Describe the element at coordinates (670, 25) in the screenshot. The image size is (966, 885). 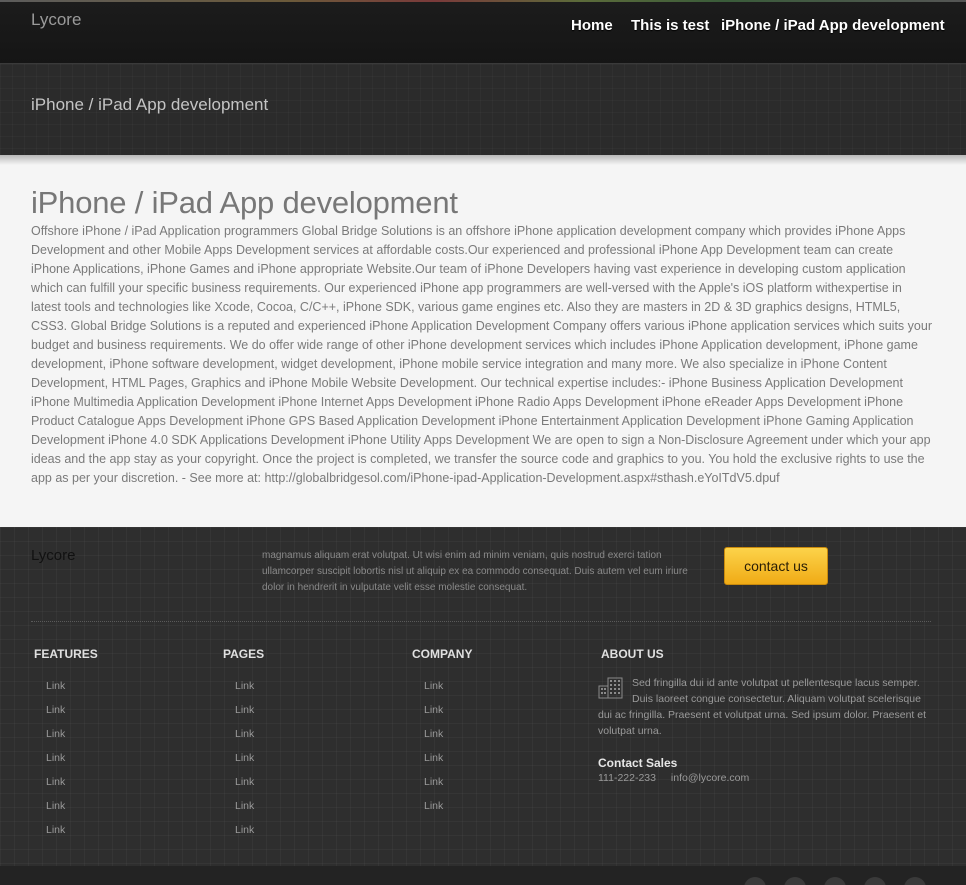
I see `nav-item-this-is-test: This is test` at that location.